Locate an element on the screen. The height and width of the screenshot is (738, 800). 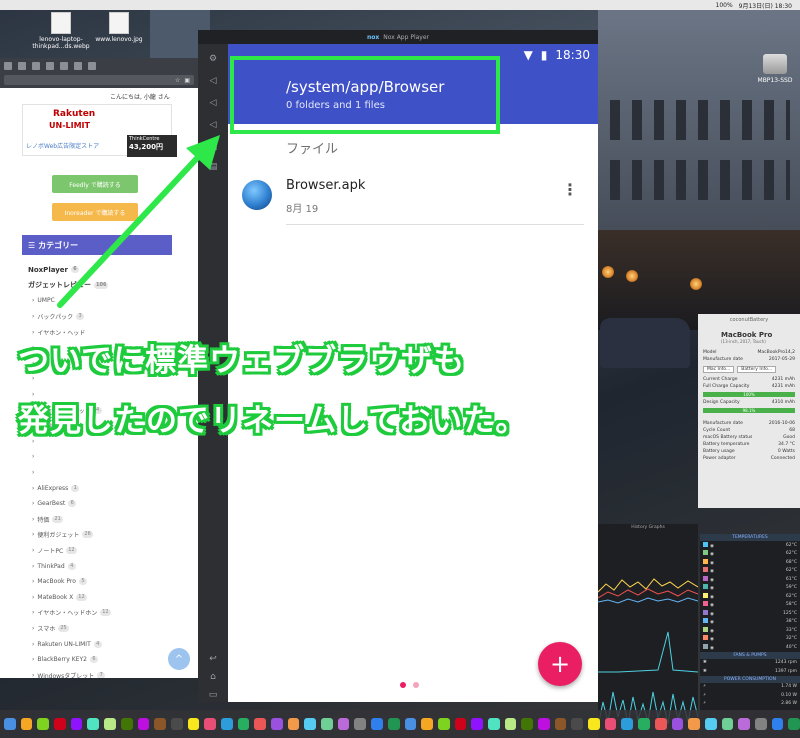
category-item: › Windowsタブレット 7 is located at coordinates (103, 672).